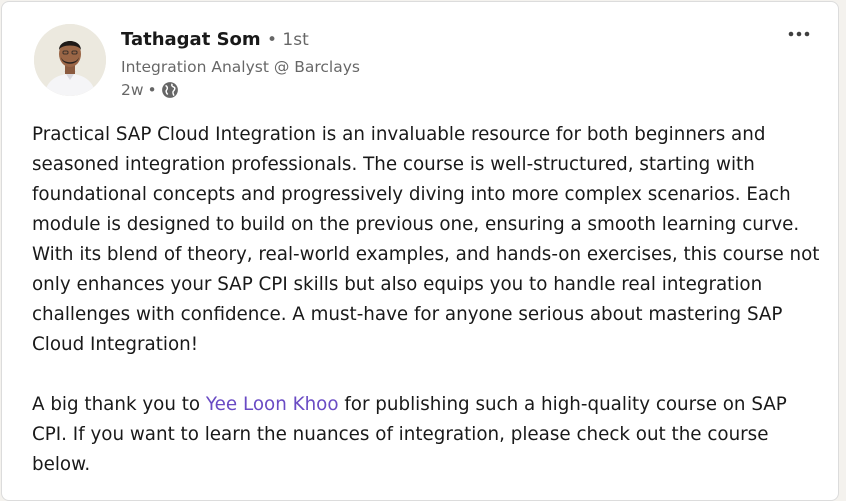  I want to click on more-options-button, so click(799, 34).